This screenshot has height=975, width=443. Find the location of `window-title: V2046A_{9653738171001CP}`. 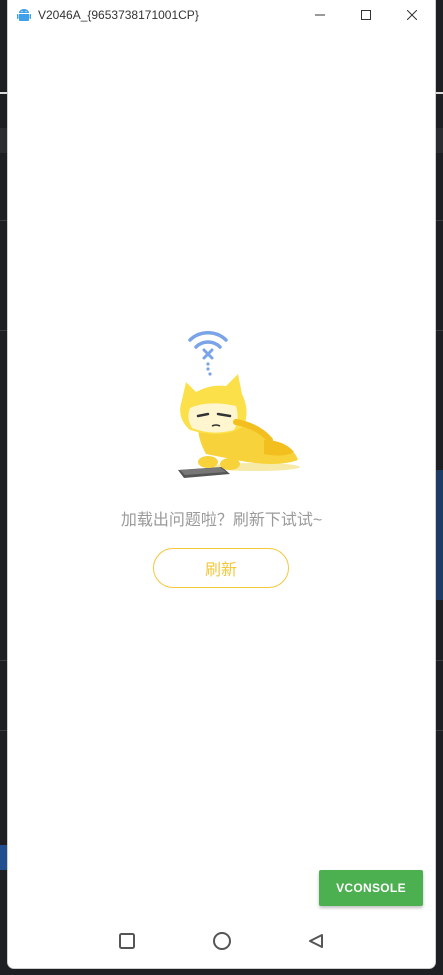

window-title: V2046A_{9653738171001CP} is located at coordinates (118, 15).